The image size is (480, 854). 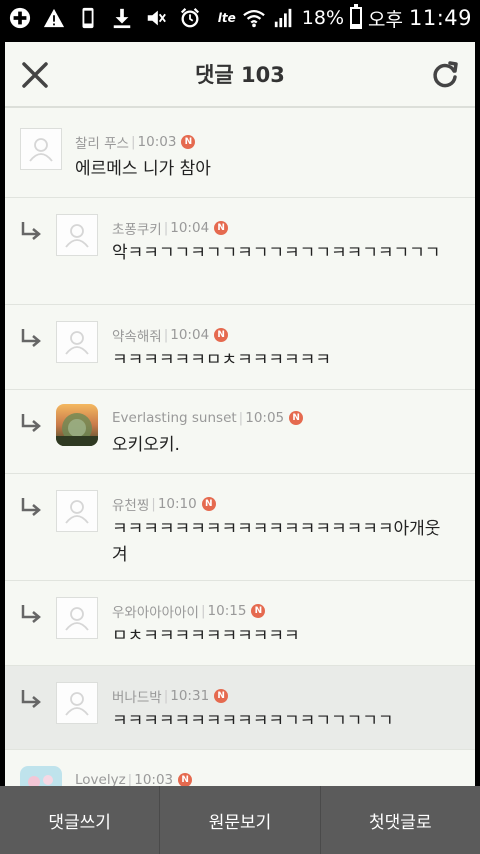 What do you see at coordinates (254, 18) in the screenshot?
I see `wifi-icon` at bounding box center [254, 18].